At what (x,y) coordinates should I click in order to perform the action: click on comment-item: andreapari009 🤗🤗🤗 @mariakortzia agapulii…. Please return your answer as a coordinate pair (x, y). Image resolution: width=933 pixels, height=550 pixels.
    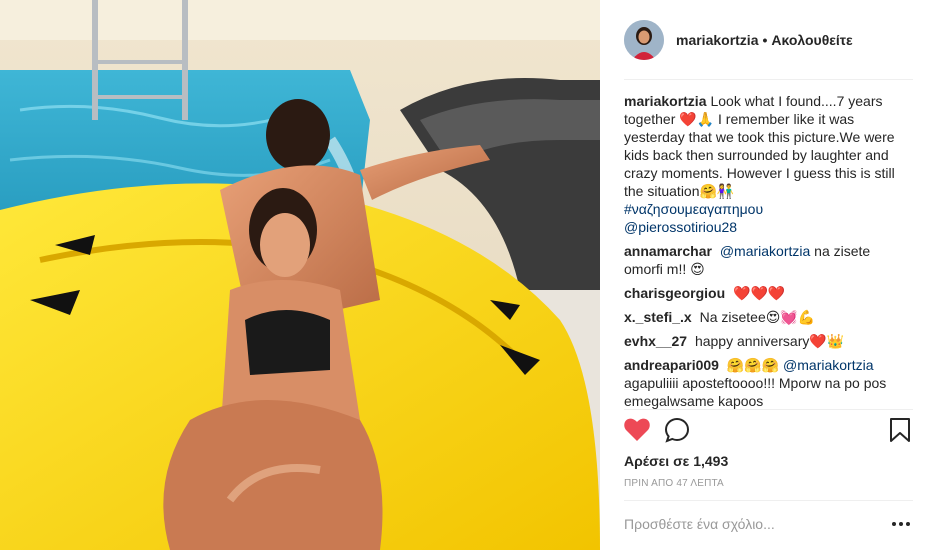
    Looking at the image, I should click on (766, 383).